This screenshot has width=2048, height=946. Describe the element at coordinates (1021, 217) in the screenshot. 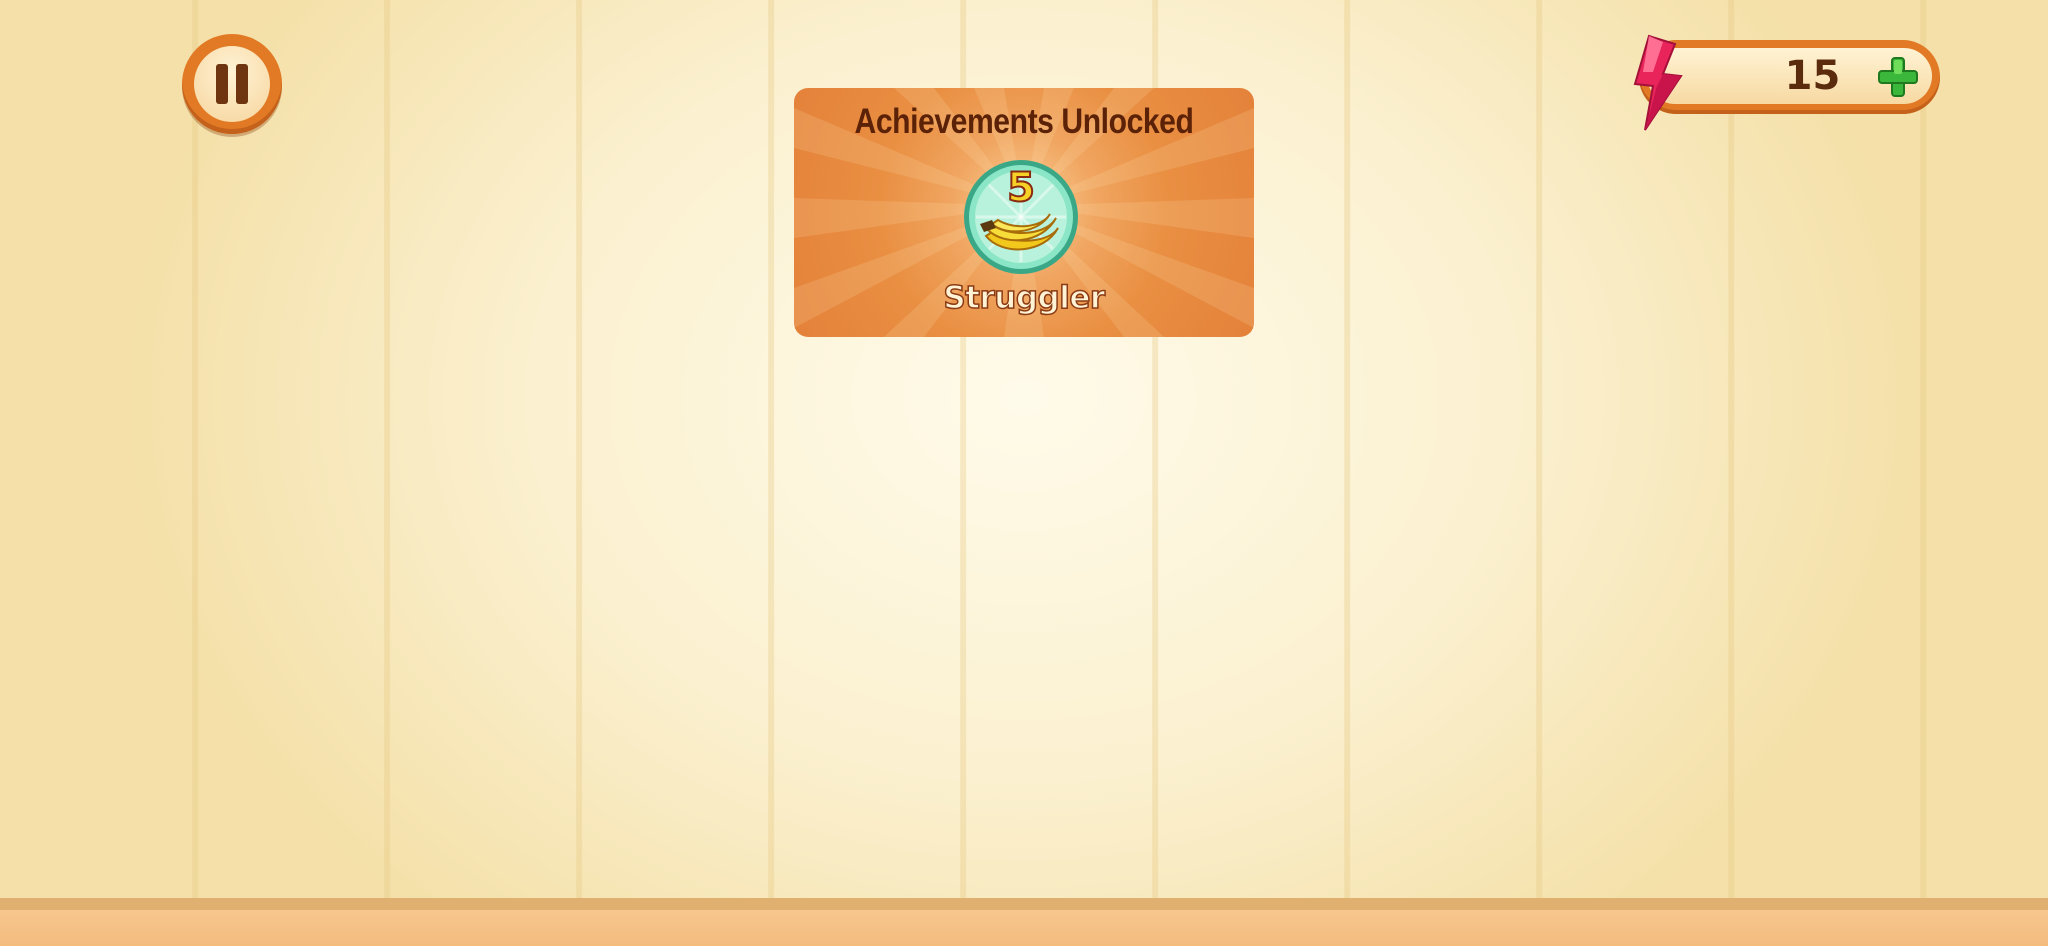

I see `achievement-badge: 5` at that location.